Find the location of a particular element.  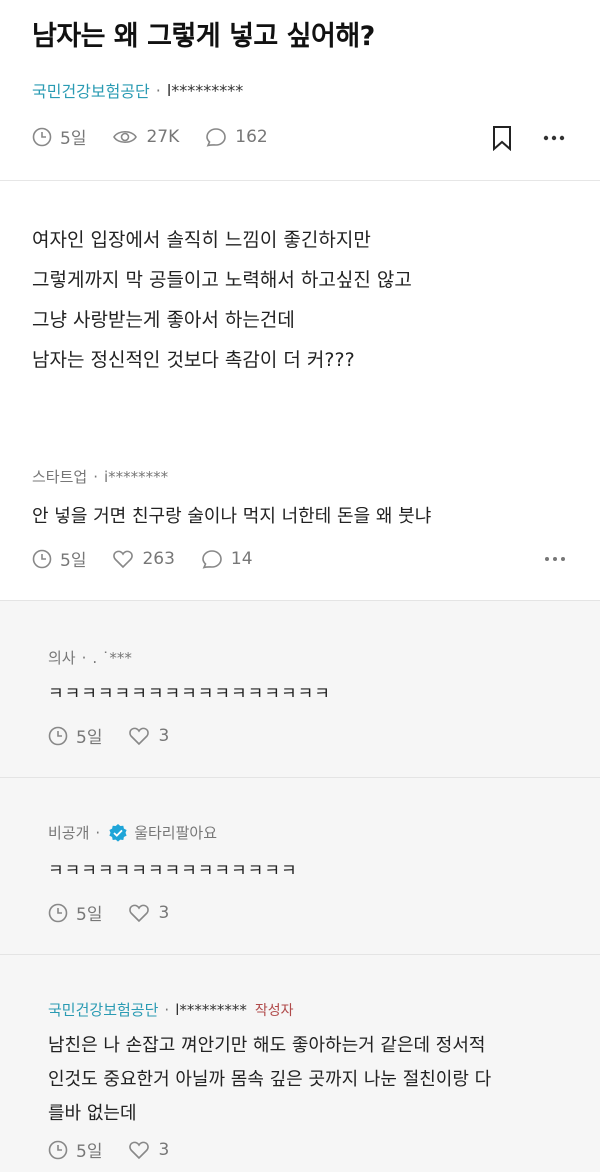

post-author-line: 국민건강보험공단 · l********* is located at coordinates (137, 90).